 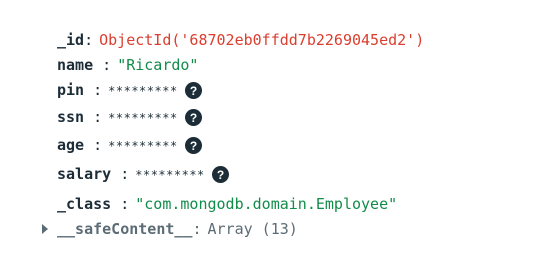 I want to click on field-id: _id: ObjectId('68702eb0ffdd7b2269045ed2'), so click(x=240, y=40).